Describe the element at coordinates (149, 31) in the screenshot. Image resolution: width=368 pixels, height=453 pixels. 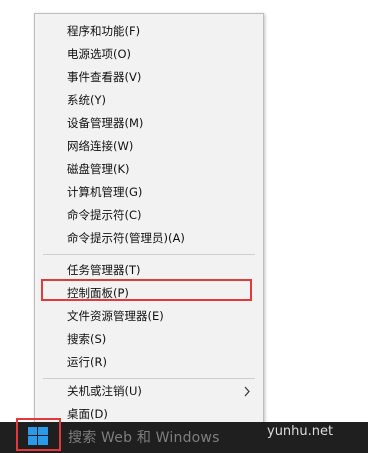
I see `menu-item-programs-features: 程序和功能(F)` at that location.